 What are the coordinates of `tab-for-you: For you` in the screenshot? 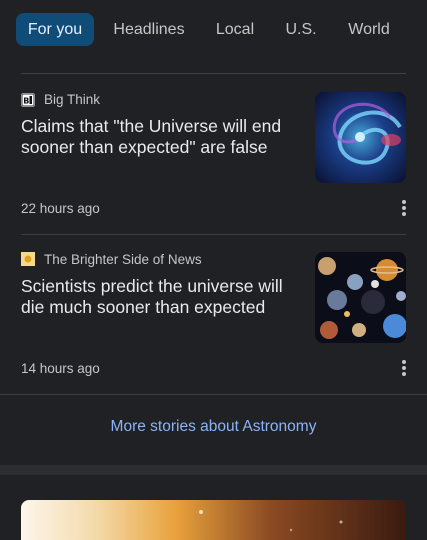 It's located at (55, 29).